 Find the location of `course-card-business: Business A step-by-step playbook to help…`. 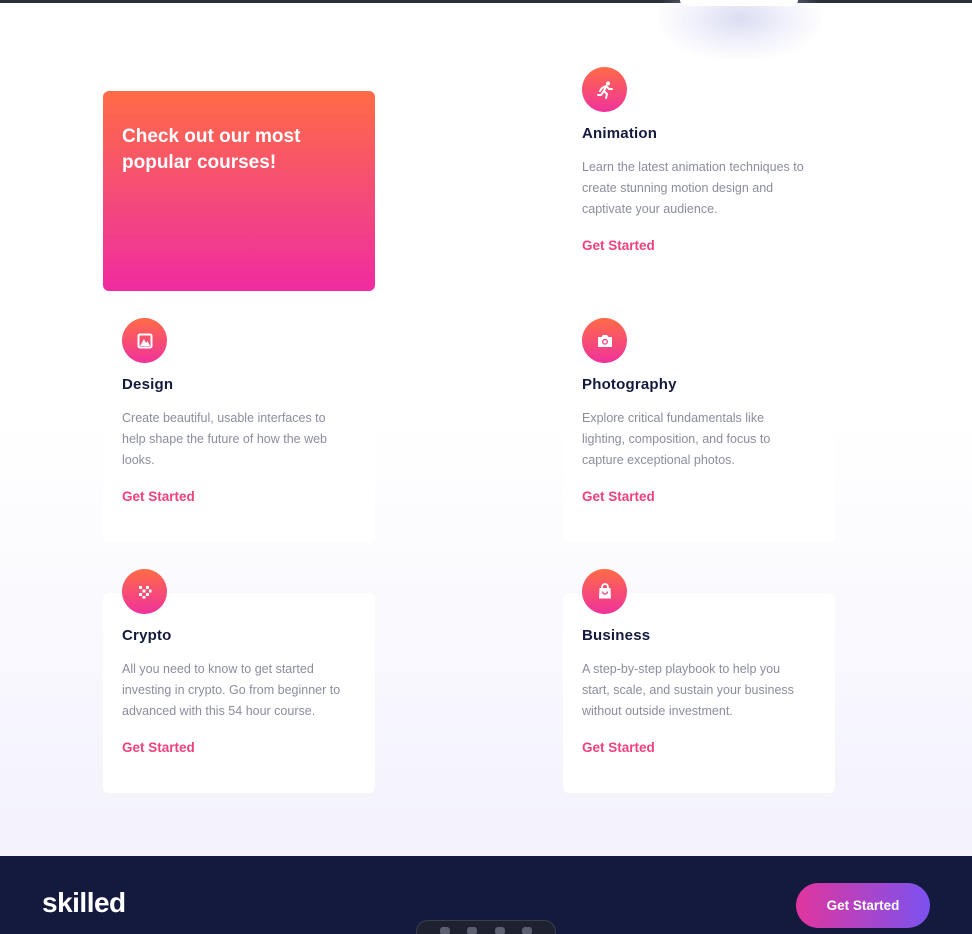

course-card-business: Business A step-by-step playbook to help… is located at coordinates (699, 681).